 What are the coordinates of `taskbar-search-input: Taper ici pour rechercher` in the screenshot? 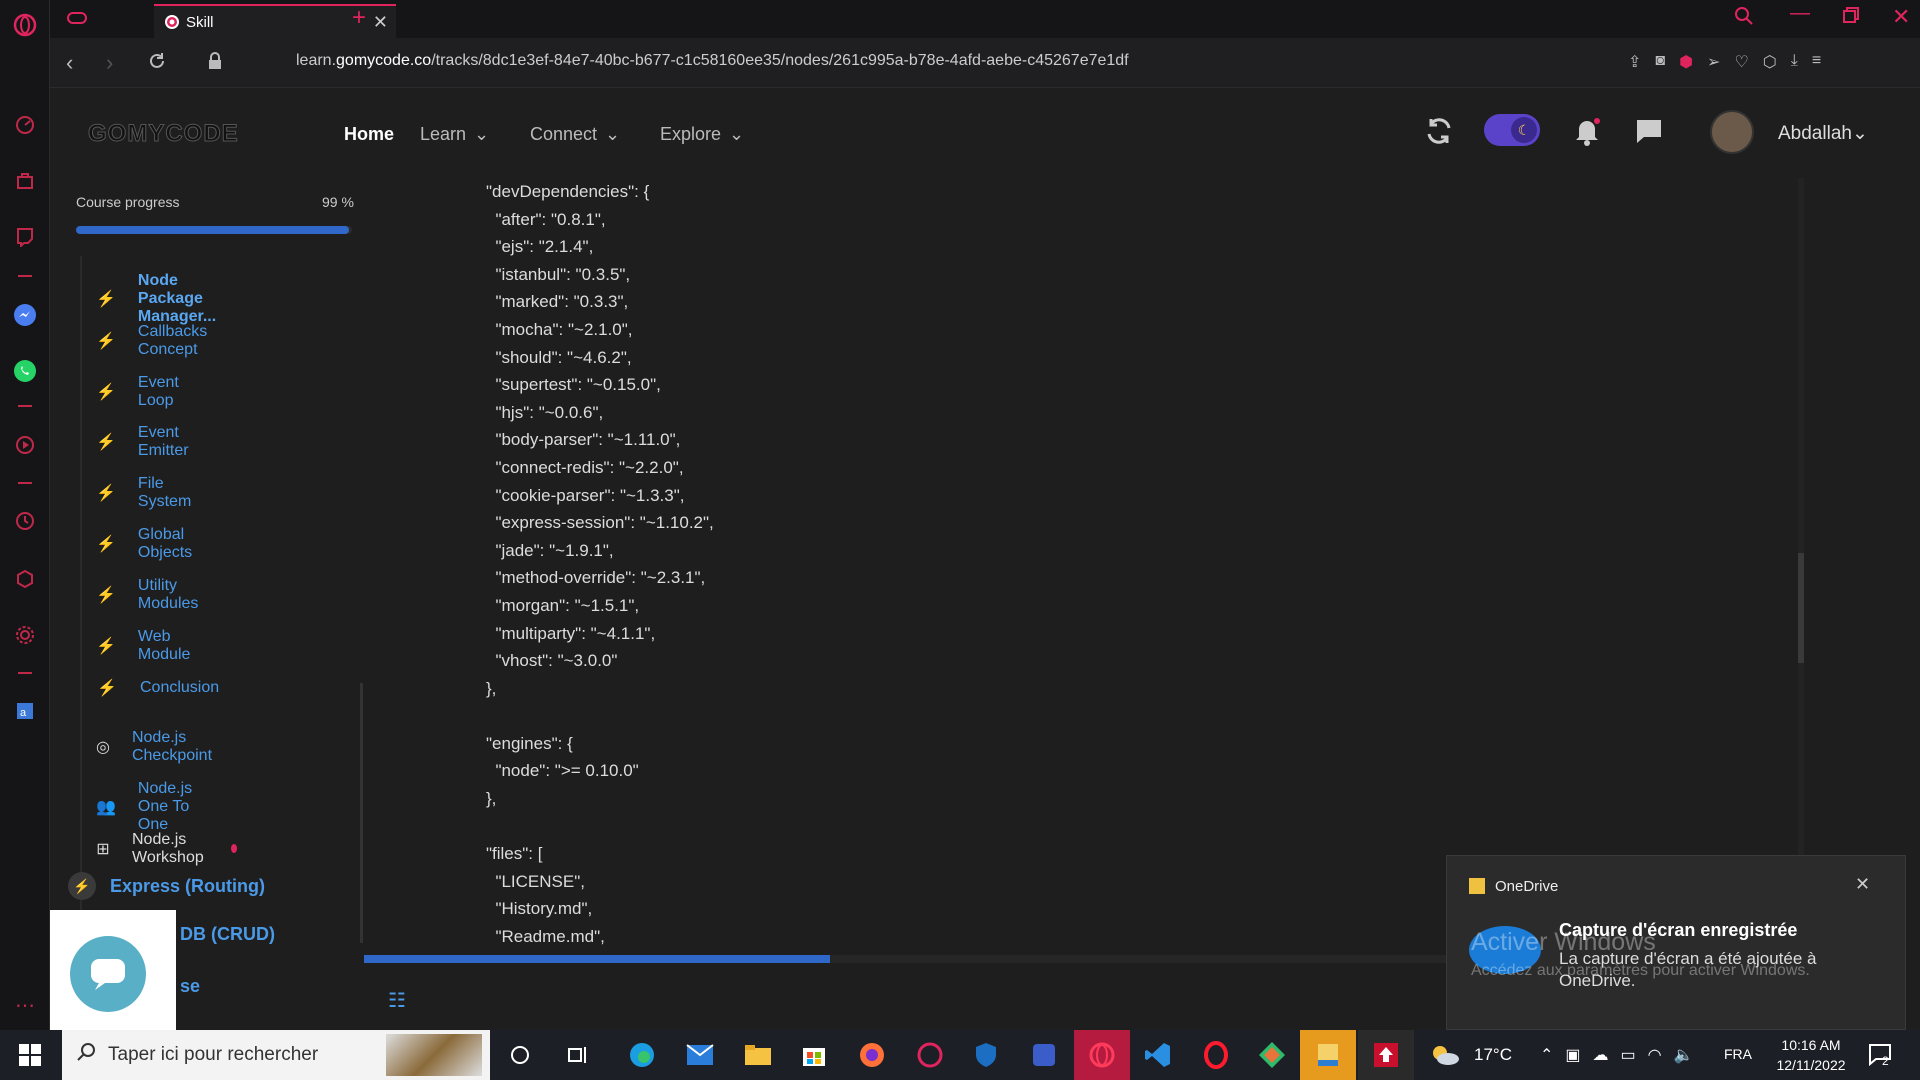 It's located at (276, 1055).